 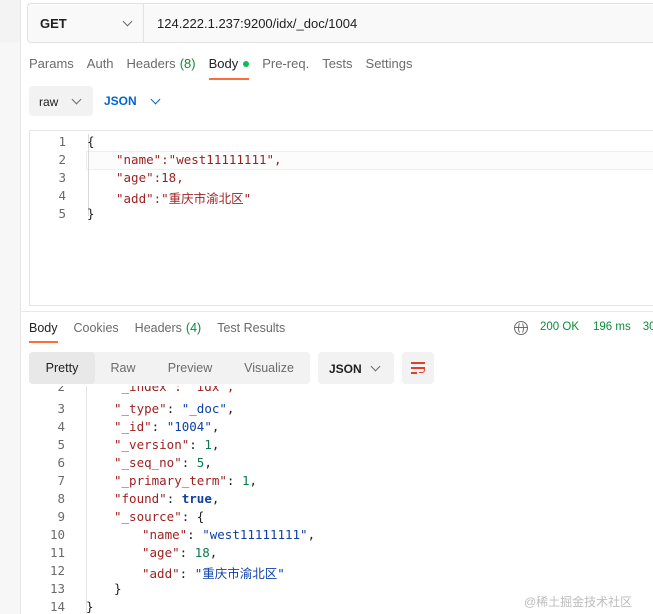 I want to click on response-tabs: Body Cookies Headers (4) Test Results, so click(x=165, y=333).